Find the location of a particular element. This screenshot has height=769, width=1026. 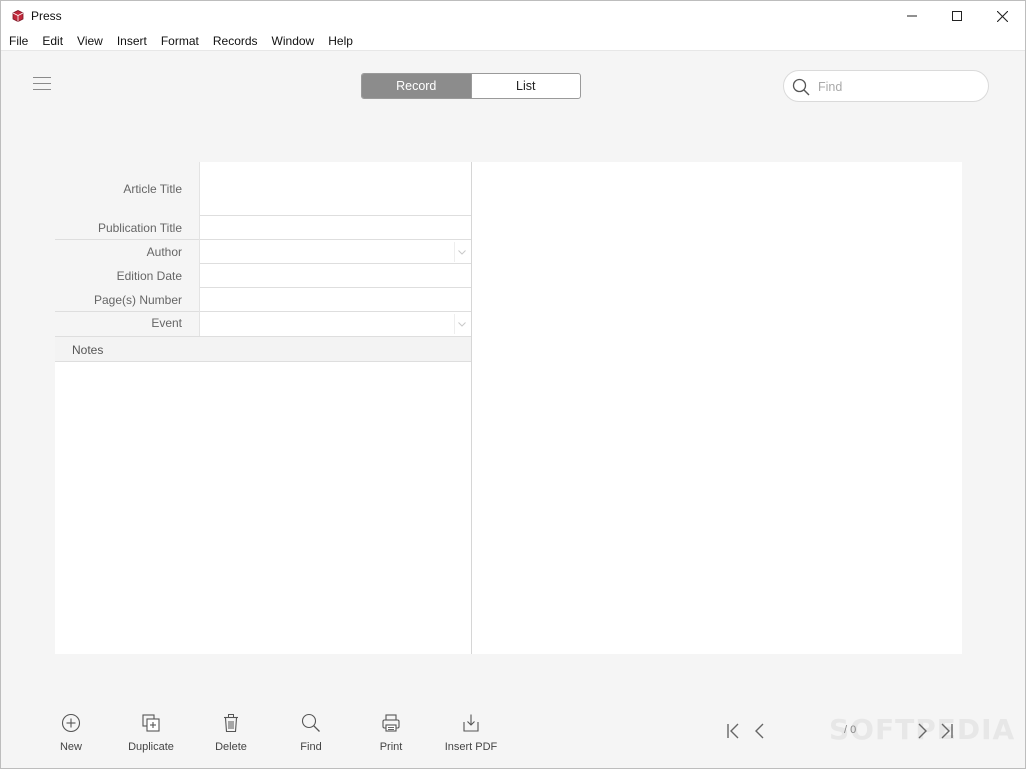

minimize-button is located at coordinates (912, 16).